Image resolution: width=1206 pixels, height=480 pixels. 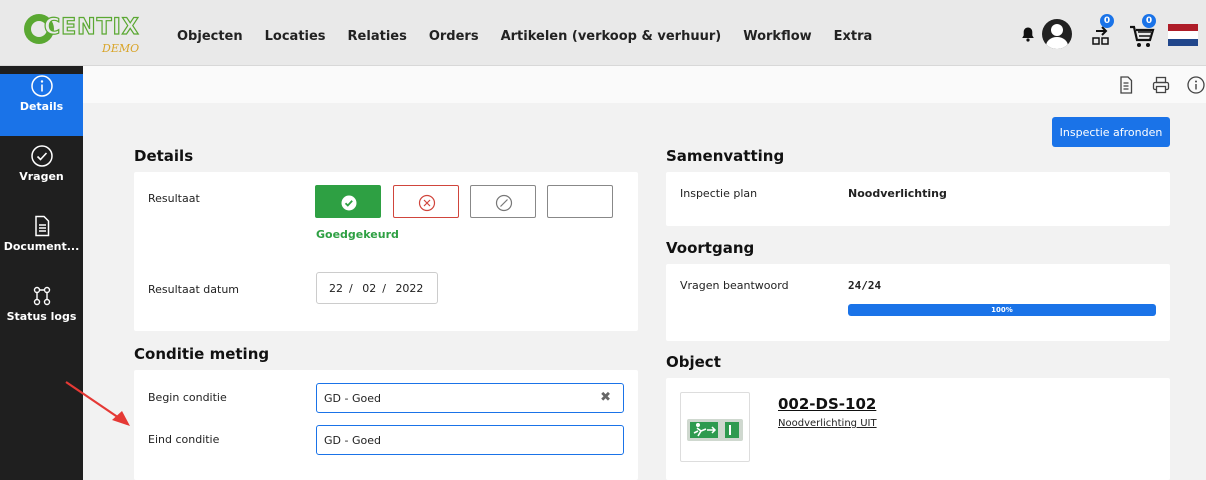 I want to click on sidebar-item-details: Details, so click(x=41, y=105).